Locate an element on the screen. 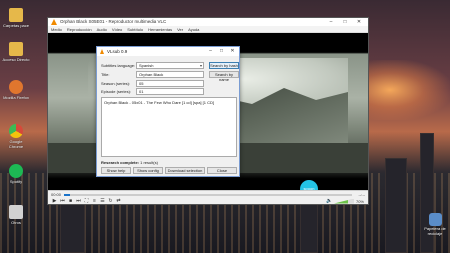 Image resolution: width=450 pixels, height=253 pixels. elapsed-time: 00:00 is located at coordinates (56, 194).